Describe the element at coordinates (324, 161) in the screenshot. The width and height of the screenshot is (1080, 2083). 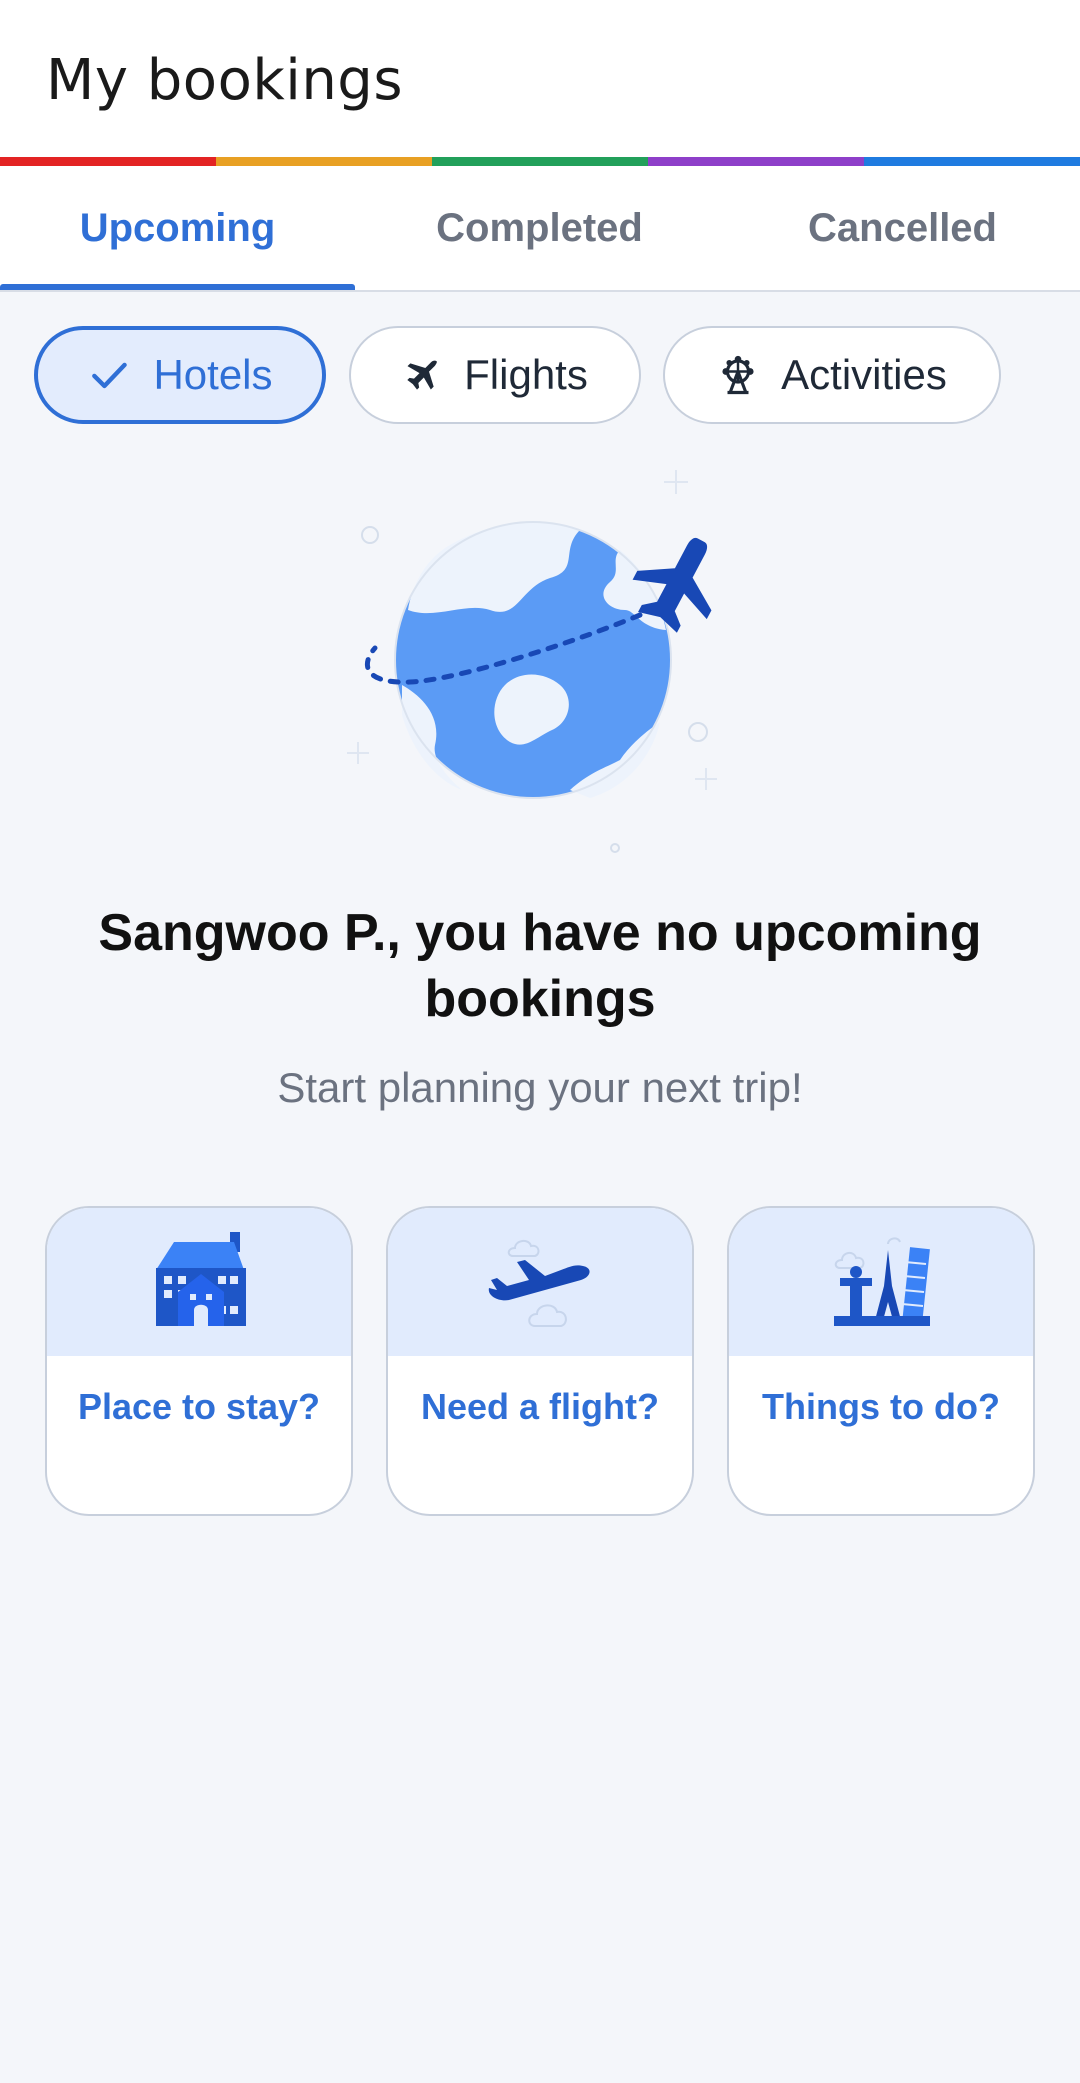
I see `strip-orange` at that location.